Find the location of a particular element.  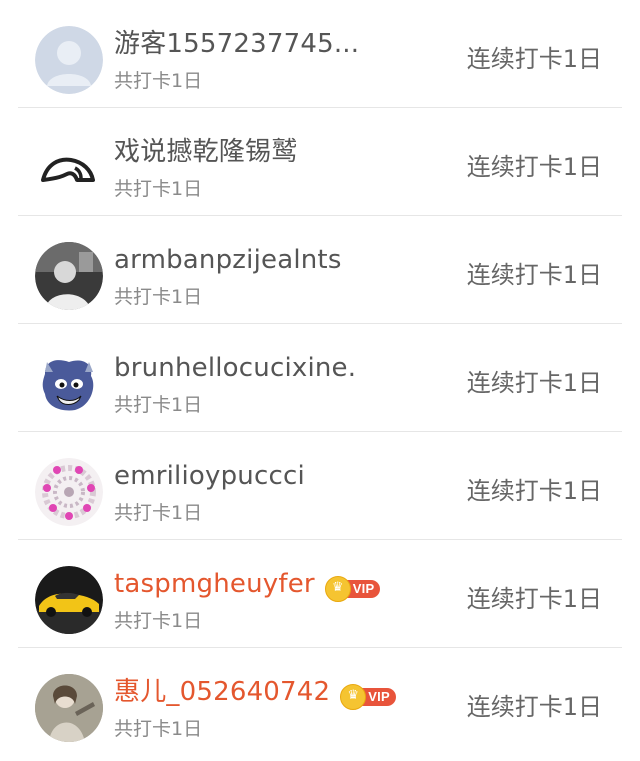

photo-avatar-icon is located at coordinates (69, 276).